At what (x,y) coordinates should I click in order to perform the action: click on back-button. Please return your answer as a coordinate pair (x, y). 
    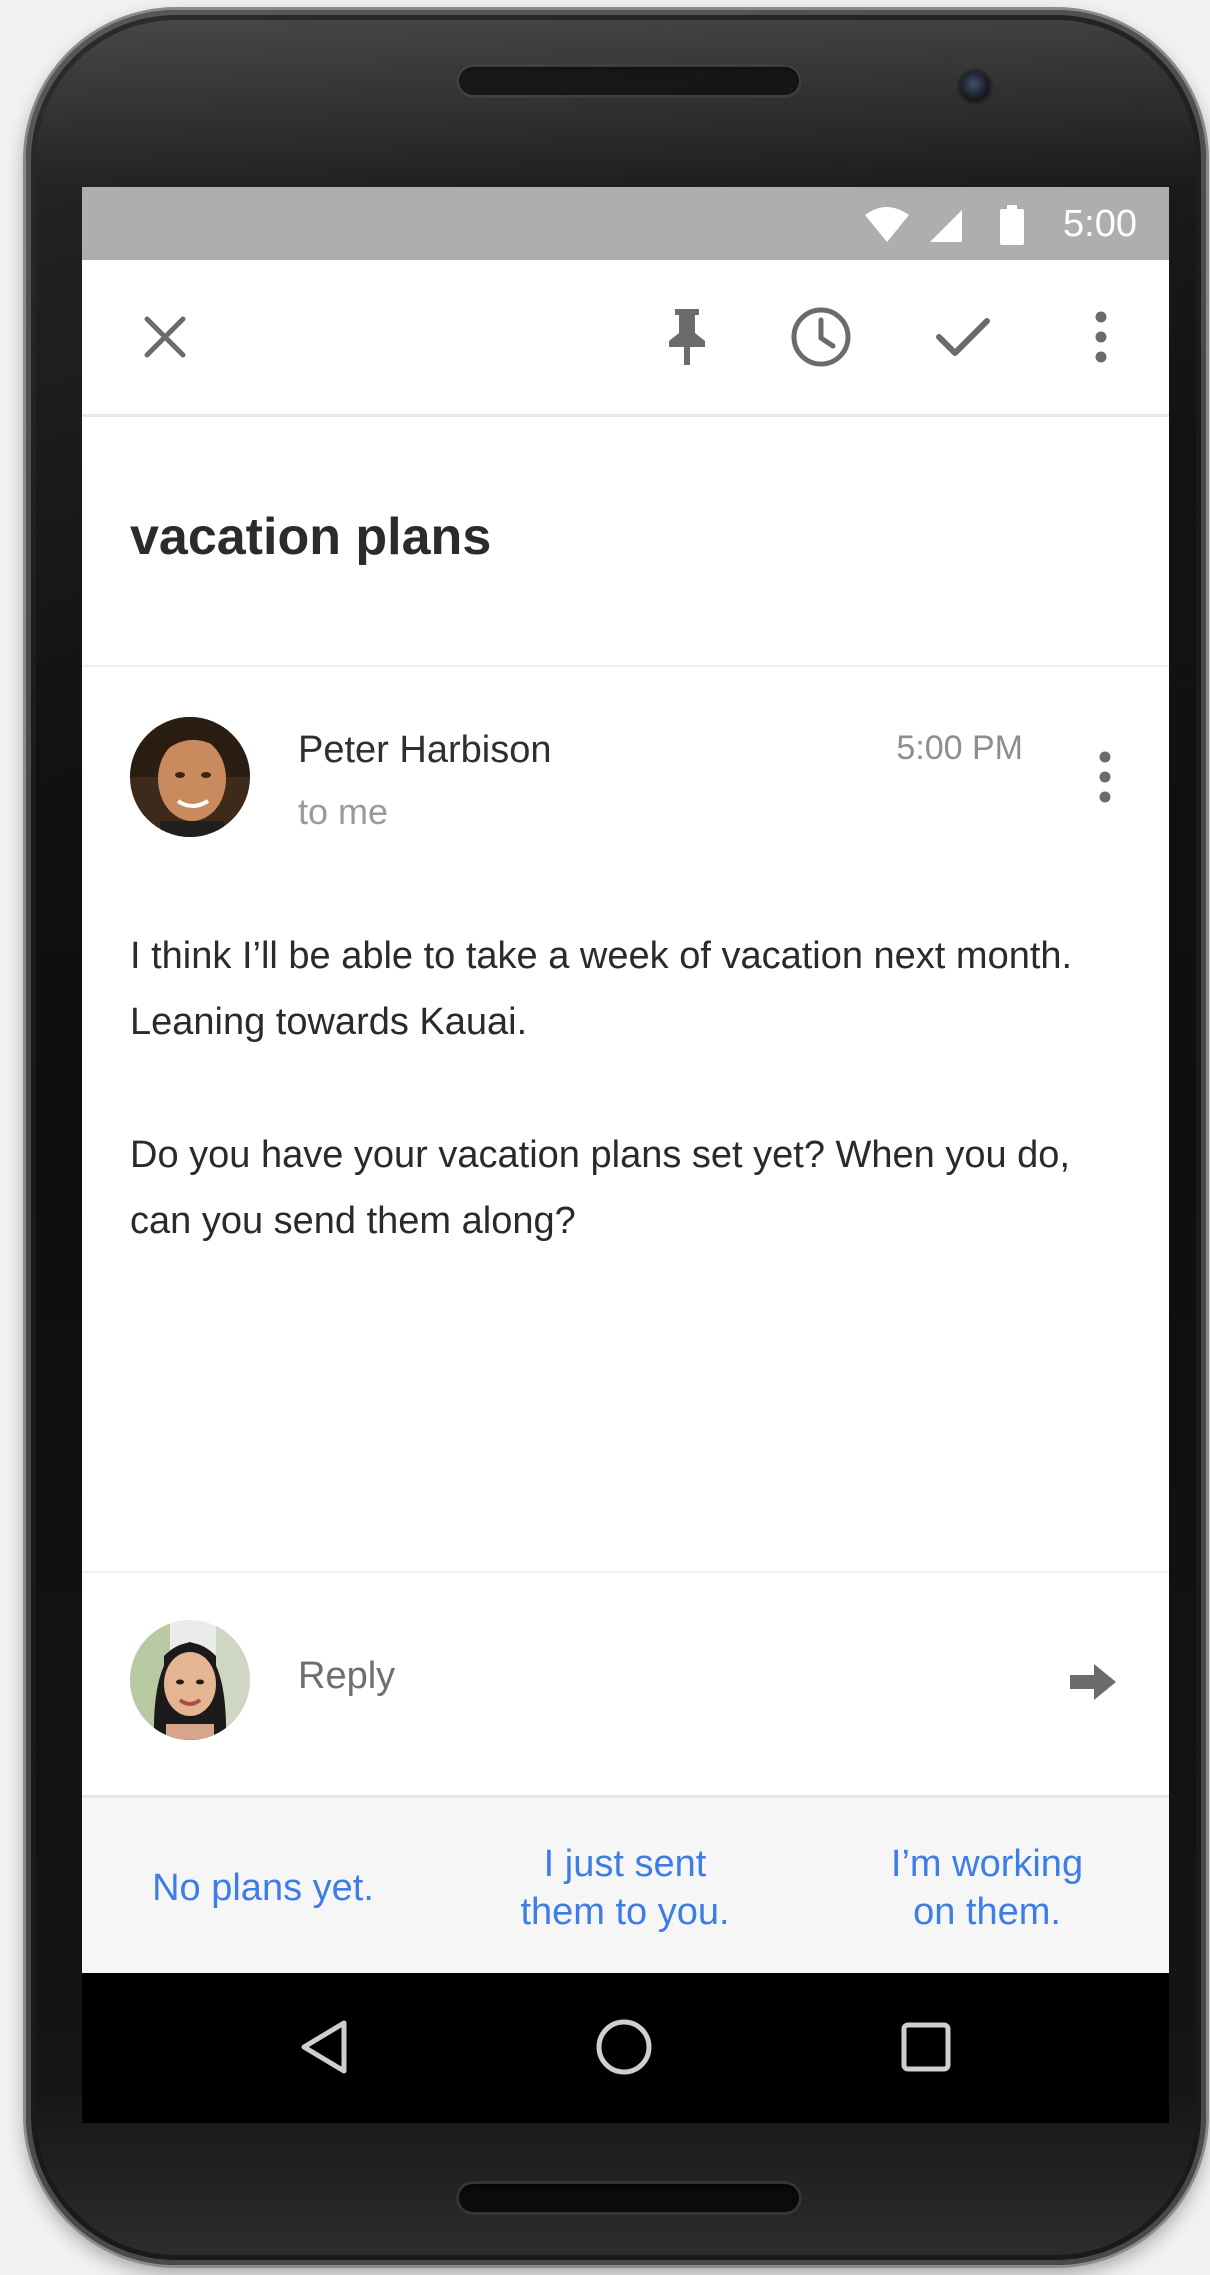
    Looking at the image, I should click on (324, 2049).